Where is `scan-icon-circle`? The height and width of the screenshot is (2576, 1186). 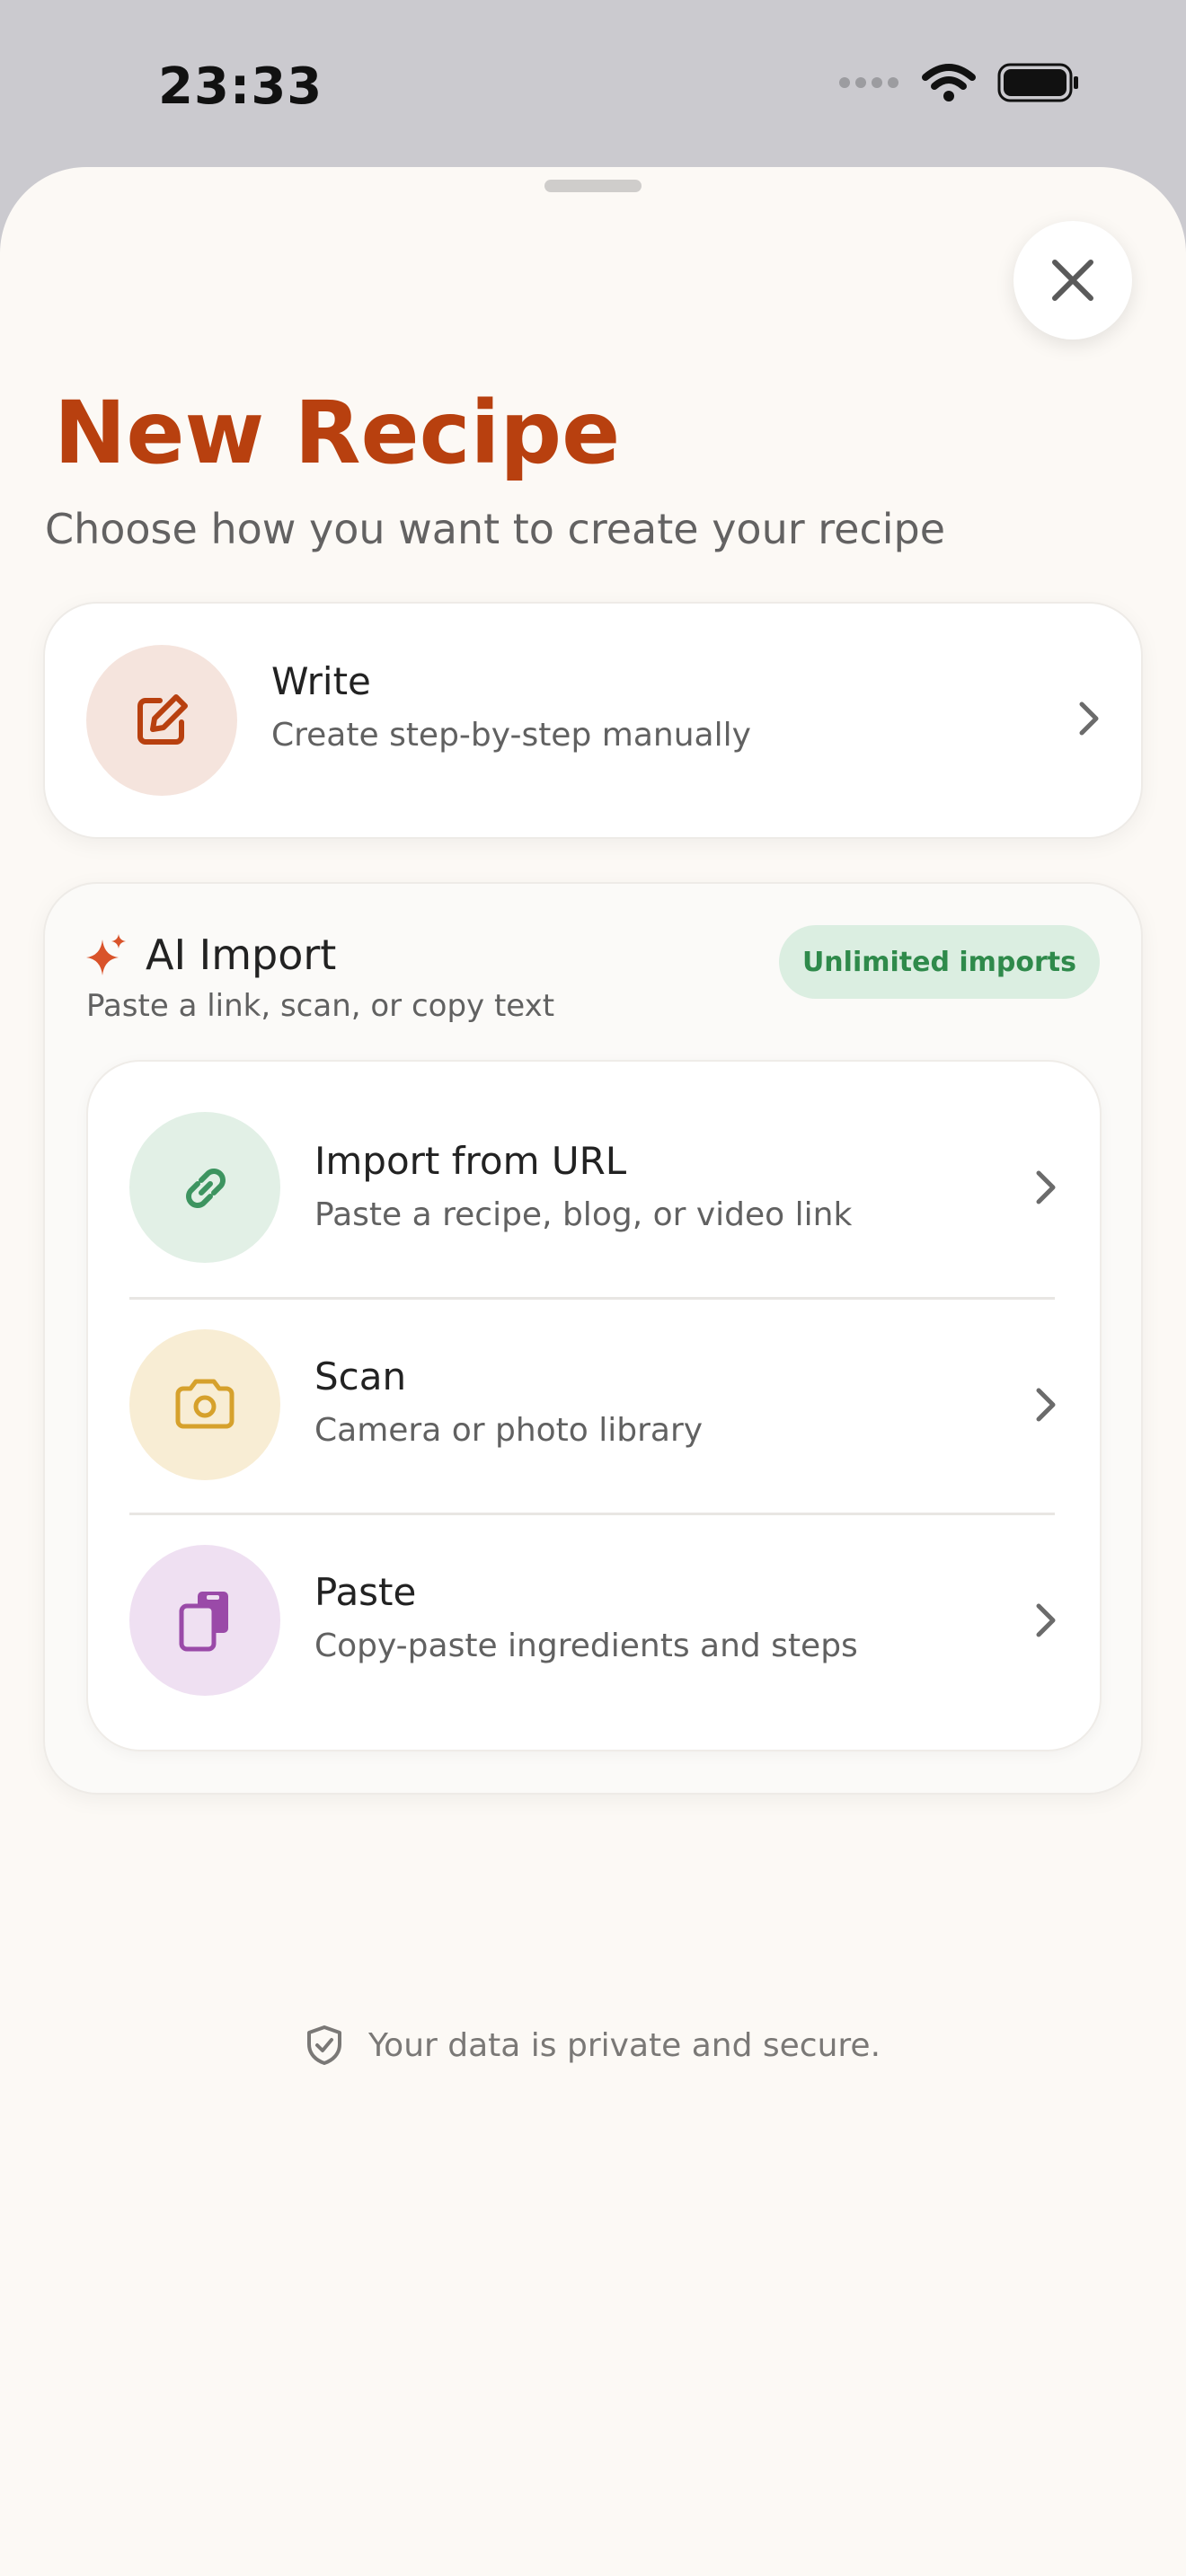 scan-icon-circle is located at coordinates (204, 1404).